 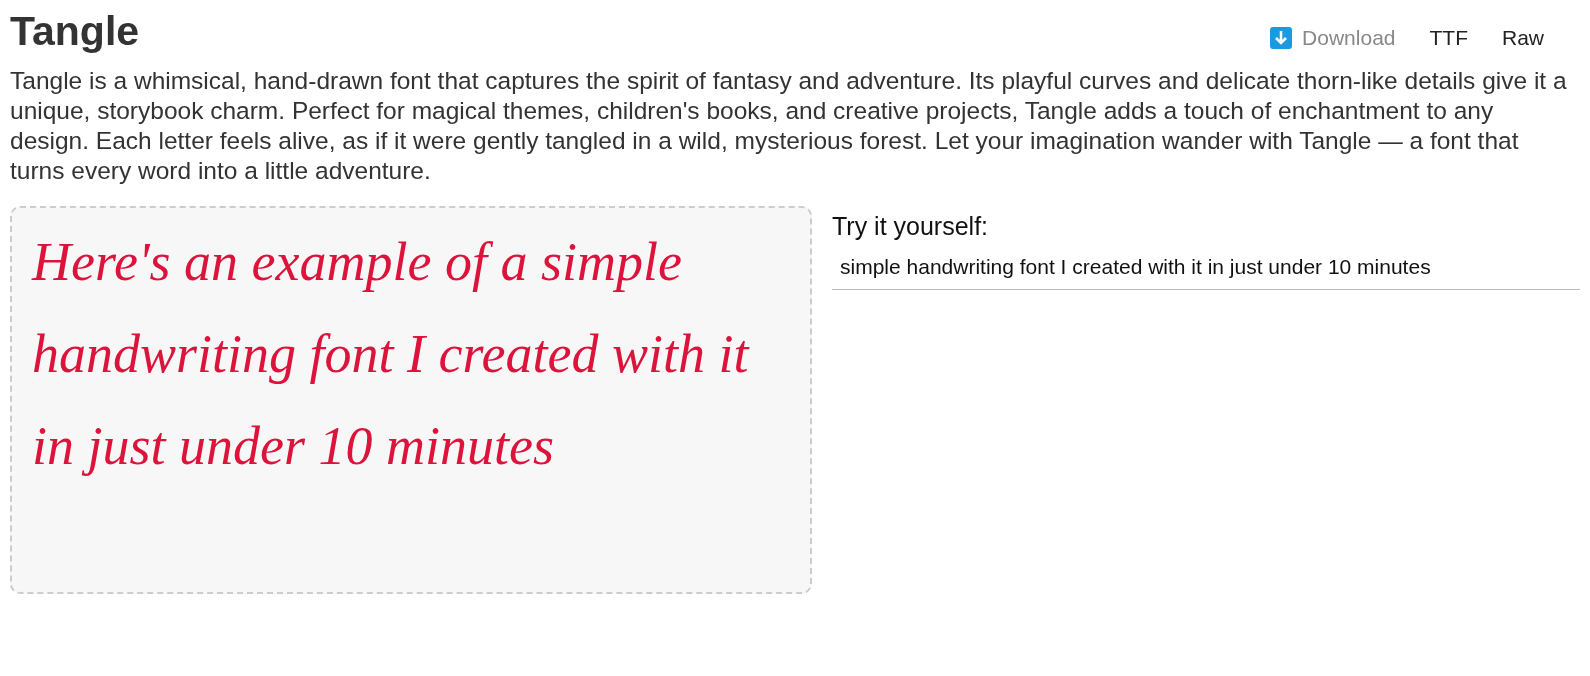 What do you see at coordinates (911, 226) in the screenshot?
I see `try-label: Try it yourself:` at bounding box center [911, 226].